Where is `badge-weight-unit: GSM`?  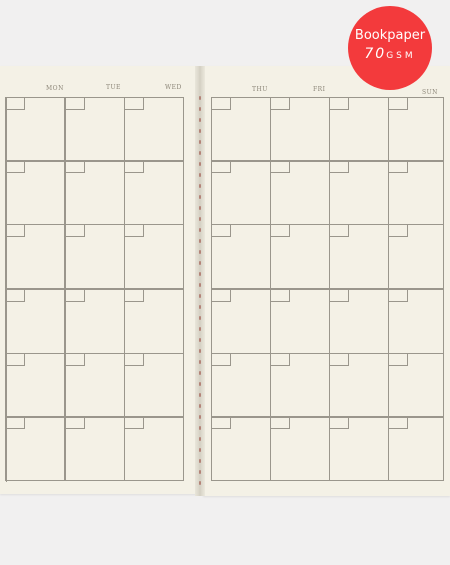
badge-weight-unit: GSM is located at coordinates (401, 56).